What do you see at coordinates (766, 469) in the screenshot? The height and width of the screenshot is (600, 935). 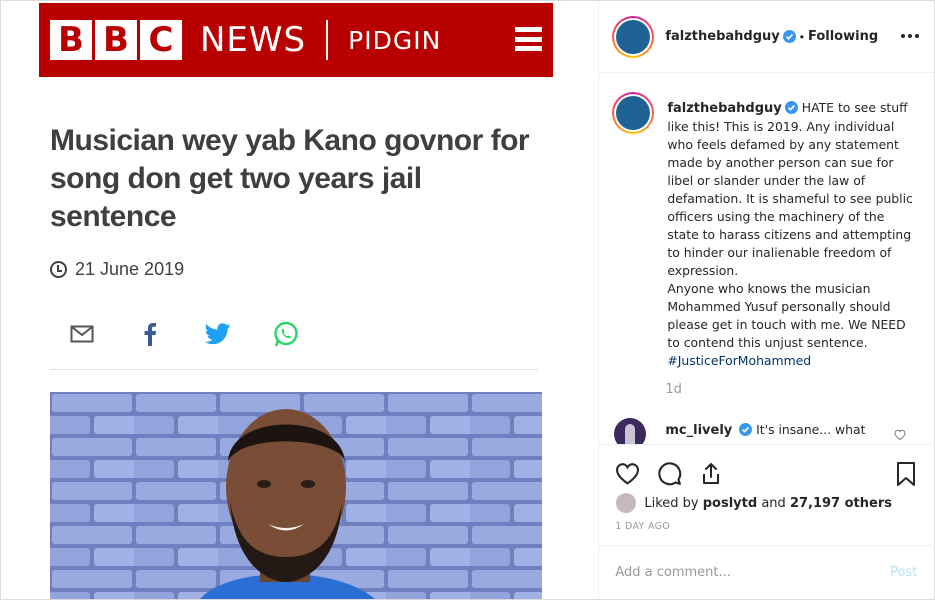 I see `action-buttons-row` at bounding box center [766, 469].